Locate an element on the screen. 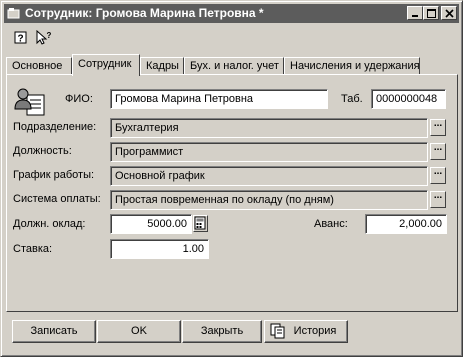 This screenshot has height=357, width=463. rate-label: Ставка: is located at coordinates (33, 249).